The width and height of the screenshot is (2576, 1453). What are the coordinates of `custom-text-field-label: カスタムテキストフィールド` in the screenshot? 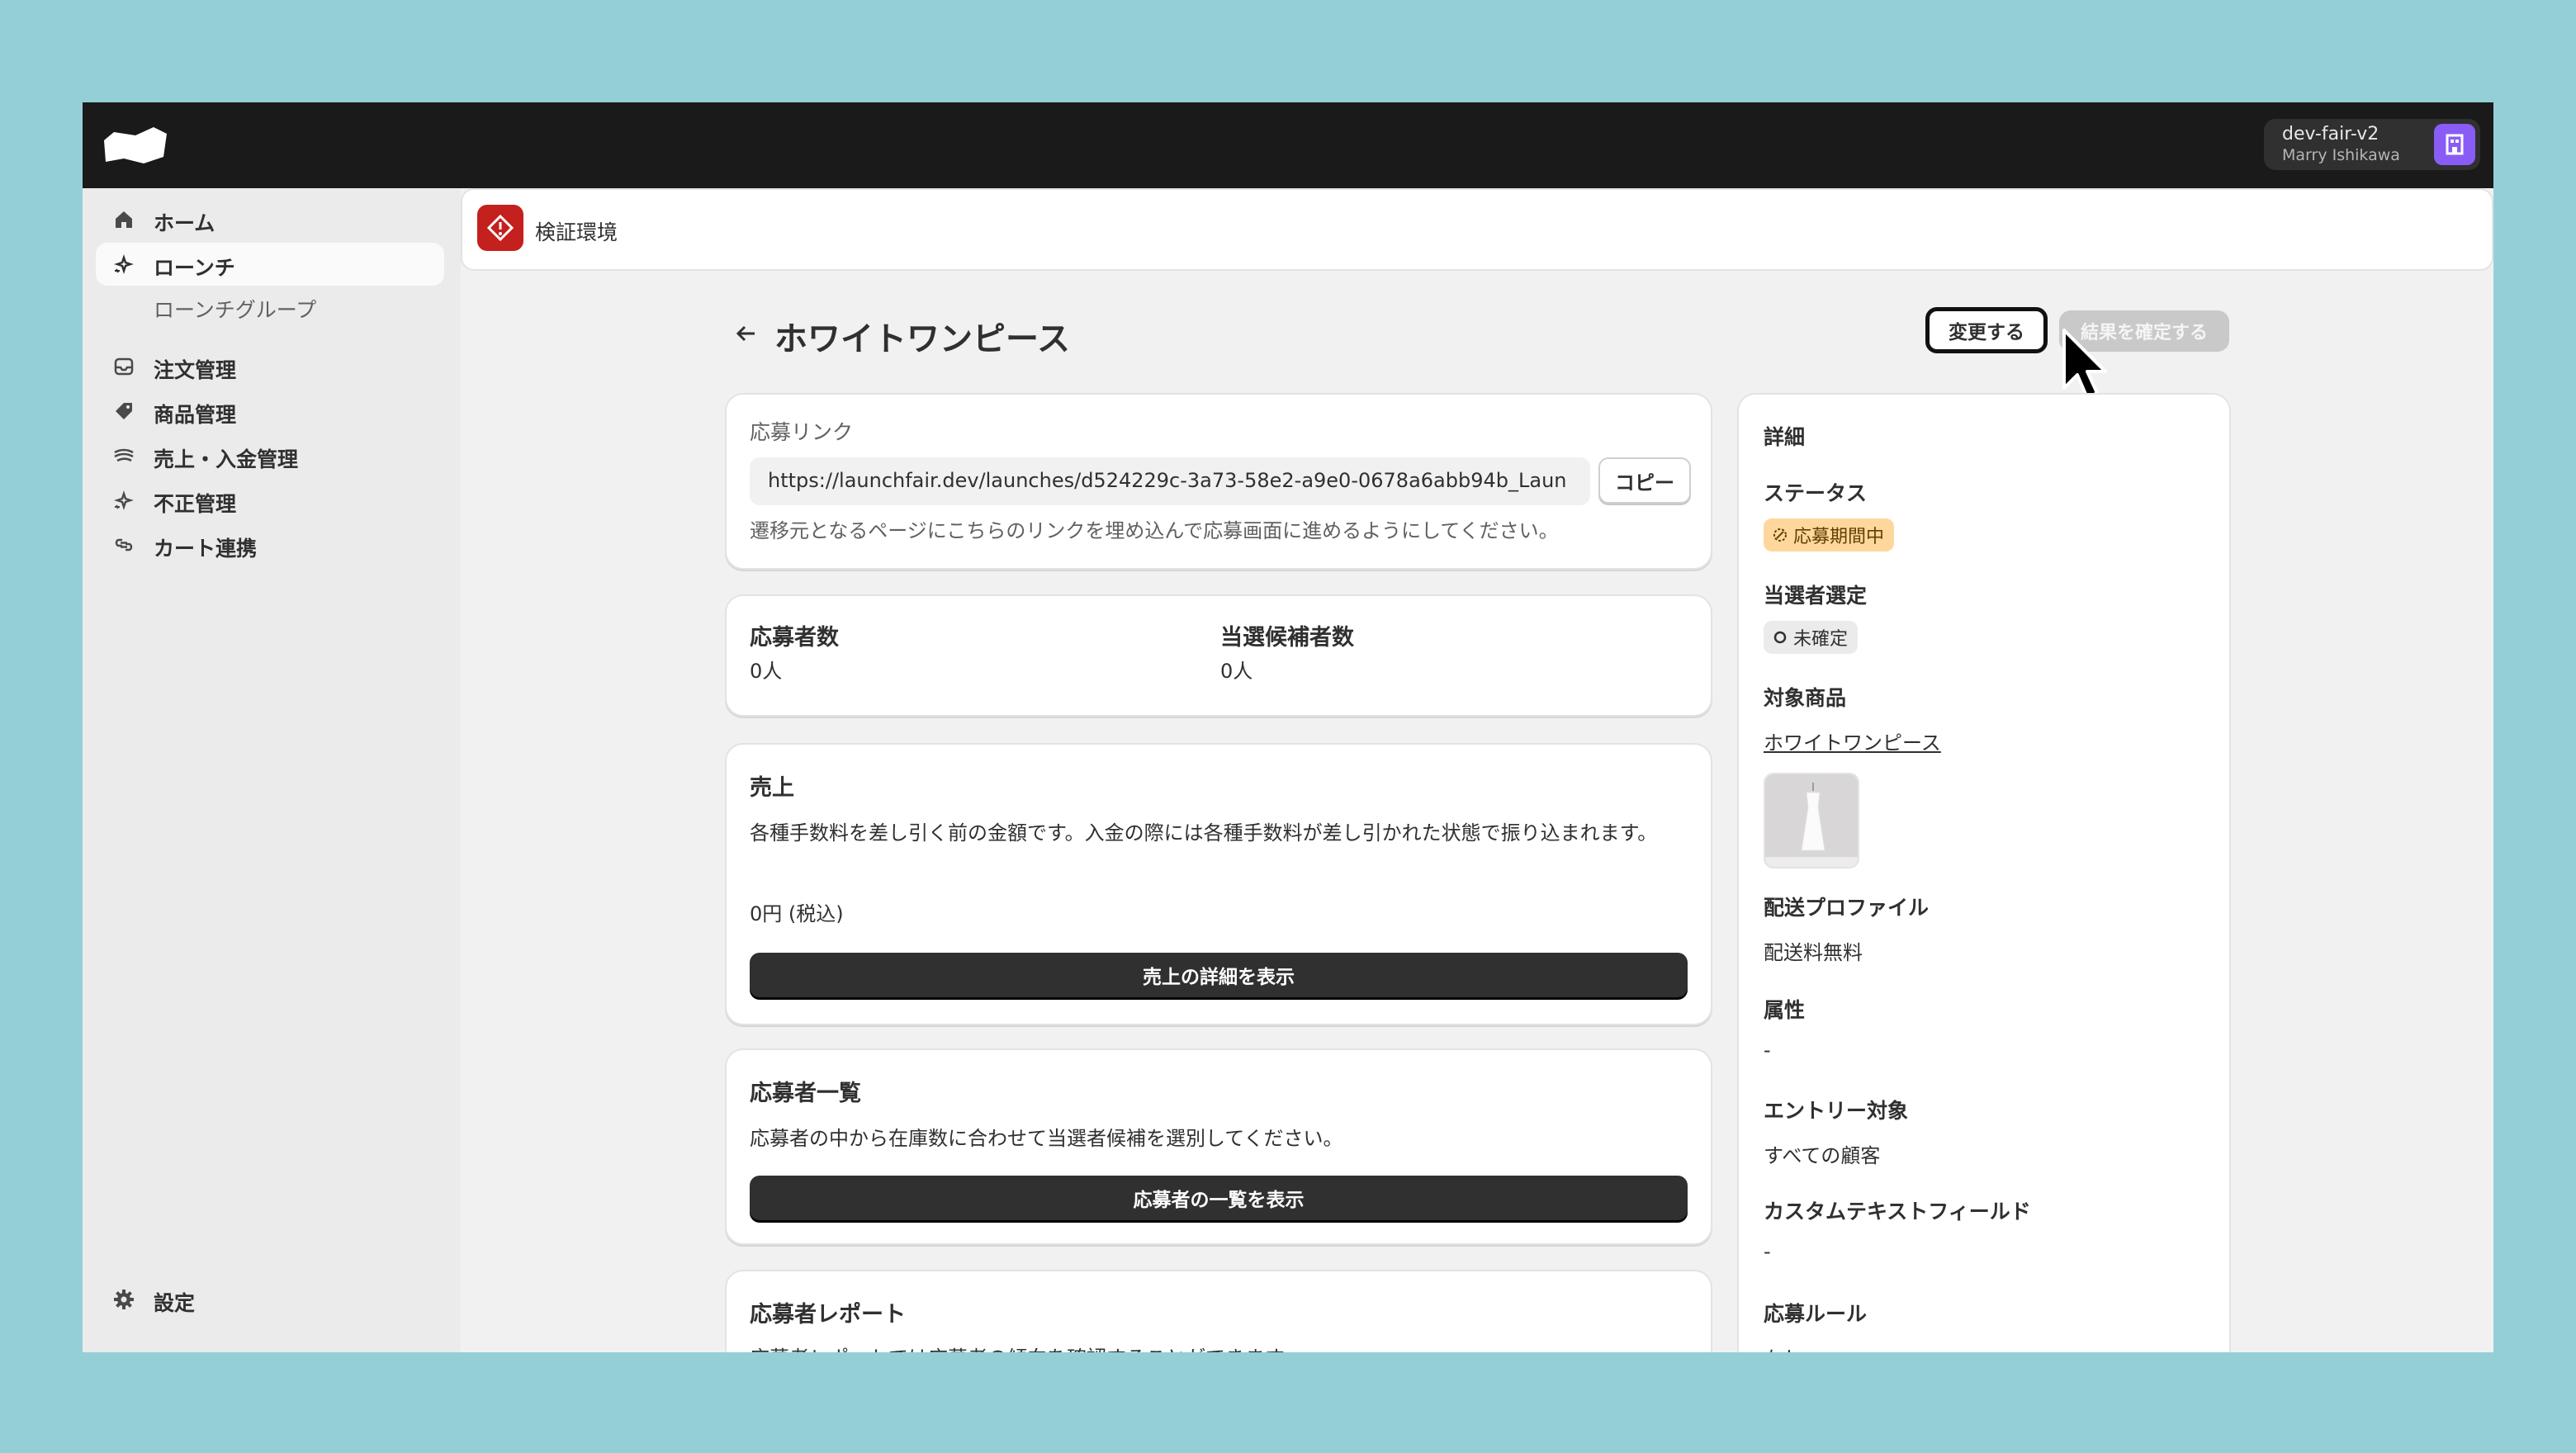 It's located at (1897, 1211).